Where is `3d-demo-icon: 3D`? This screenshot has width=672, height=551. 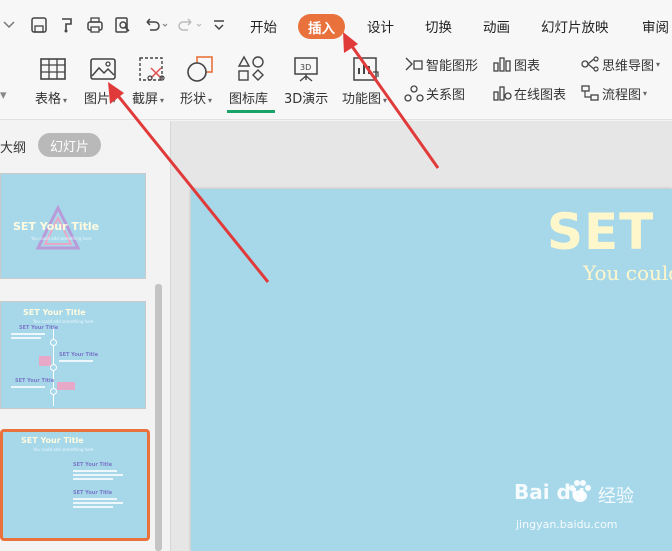
3d-demo-icon: 3D is located at coordinates (306, 69).